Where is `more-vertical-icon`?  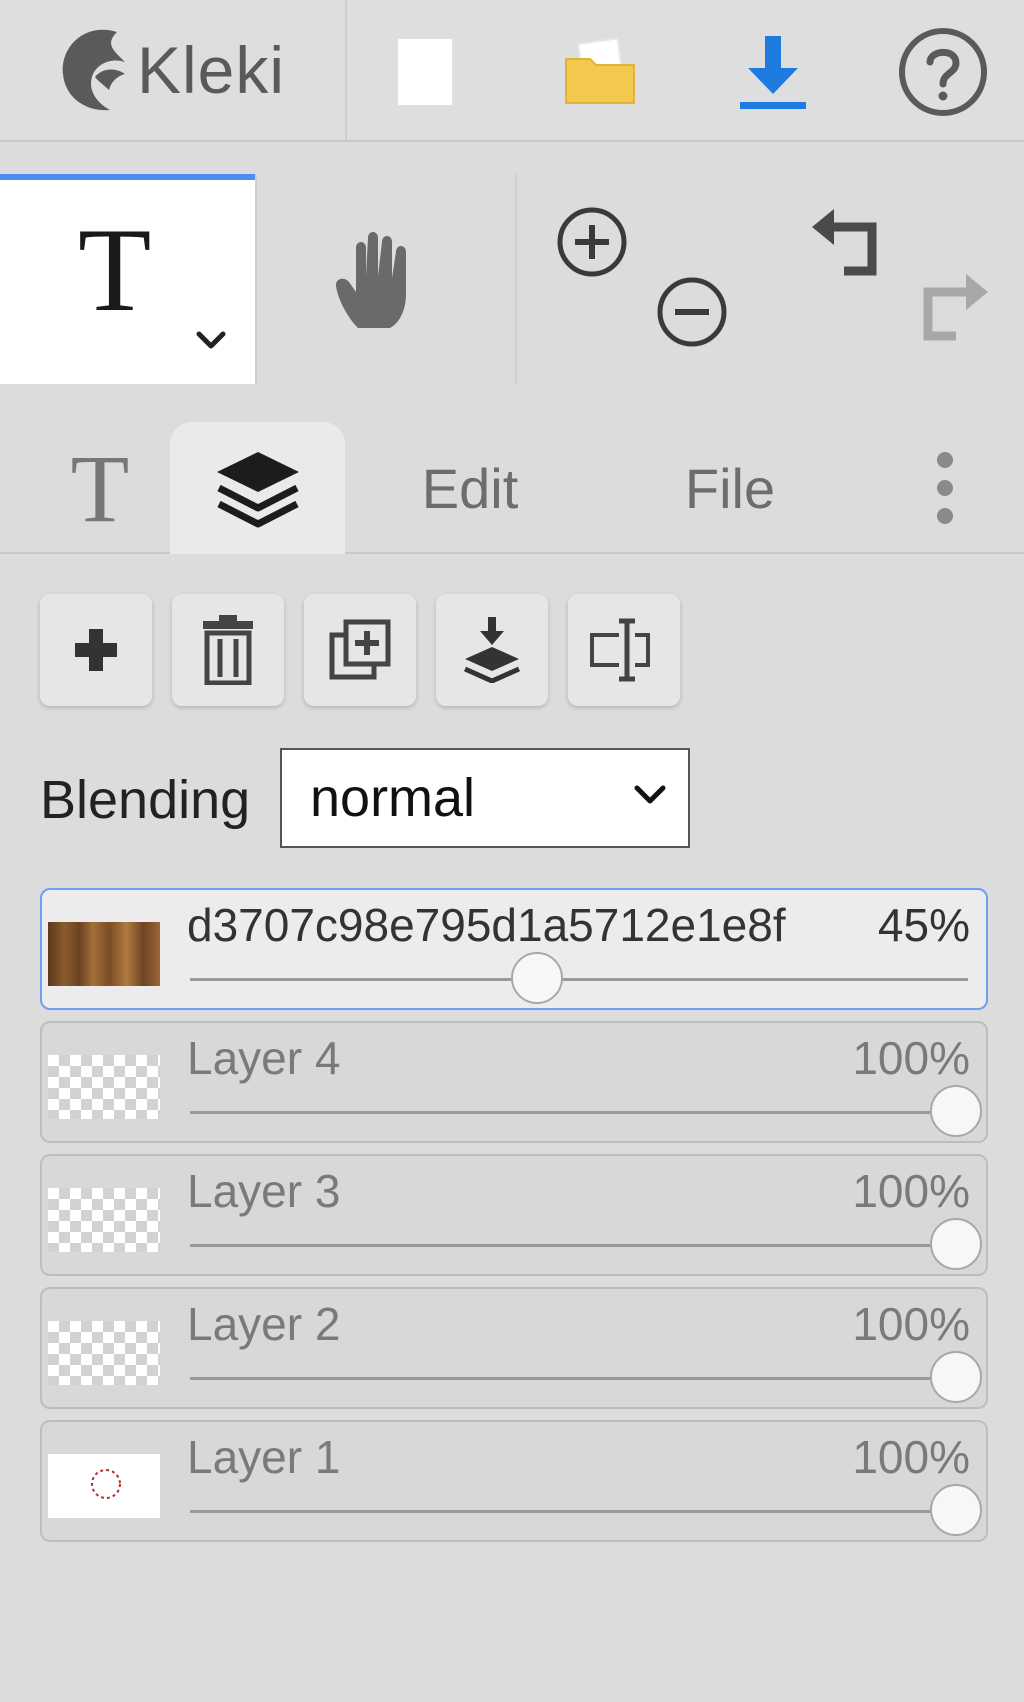
more-vertical-icon is located at coordinates (945, 488).